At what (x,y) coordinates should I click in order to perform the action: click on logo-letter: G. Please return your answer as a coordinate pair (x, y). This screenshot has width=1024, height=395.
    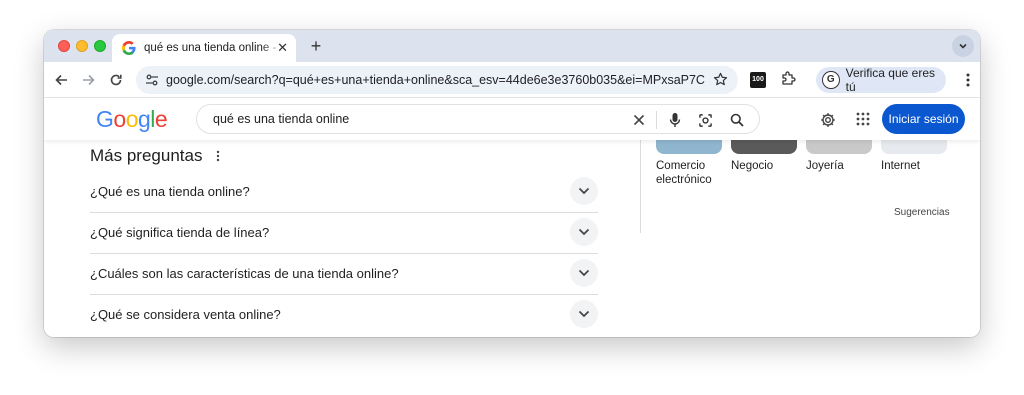
    Looking at the image, I should click on (105, 119).